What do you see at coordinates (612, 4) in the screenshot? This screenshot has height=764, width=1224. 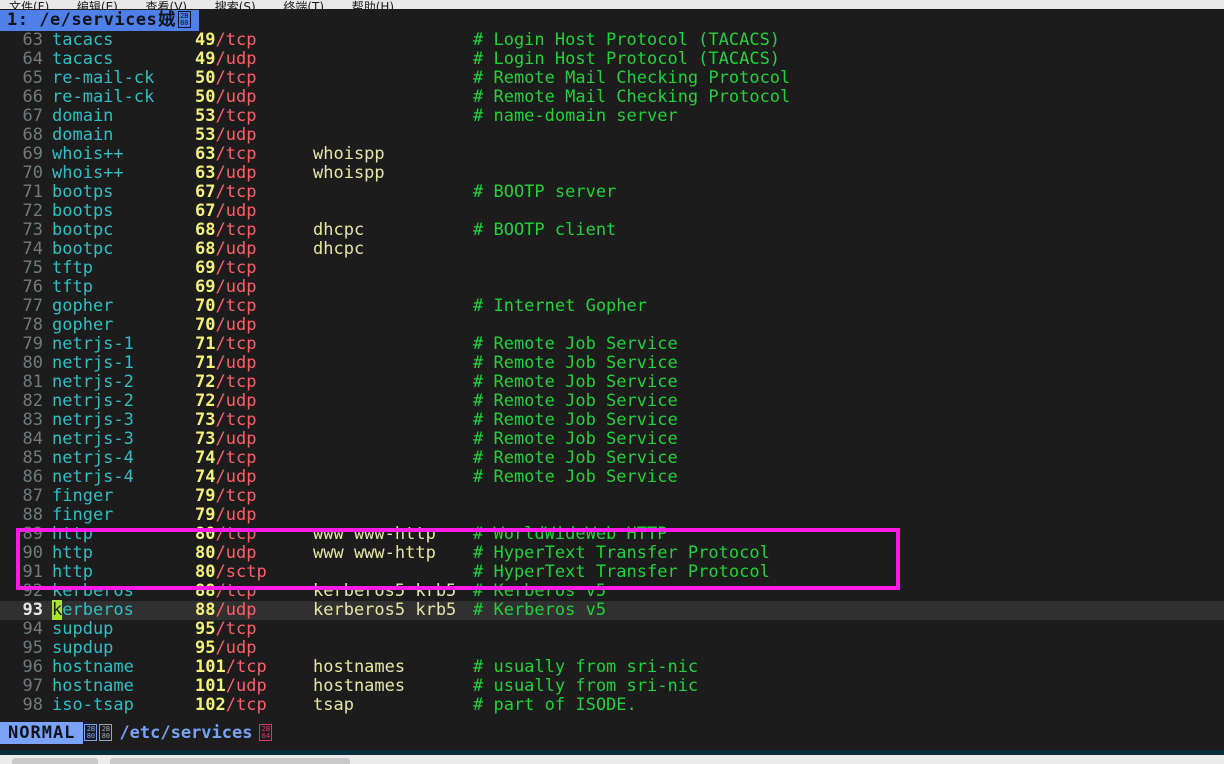 I see `window-menubar: 文件(F) 编辑(E) 查看(V) 搜索(S) 终端(T) 帮助(H)` at bounding box center [612, 4].